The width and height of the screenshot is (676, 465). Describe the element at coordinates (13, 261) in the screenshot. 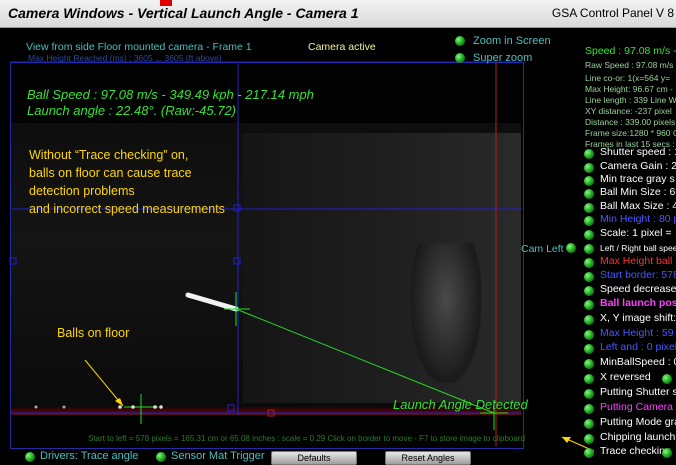

I see `border-handle-left` at that location.